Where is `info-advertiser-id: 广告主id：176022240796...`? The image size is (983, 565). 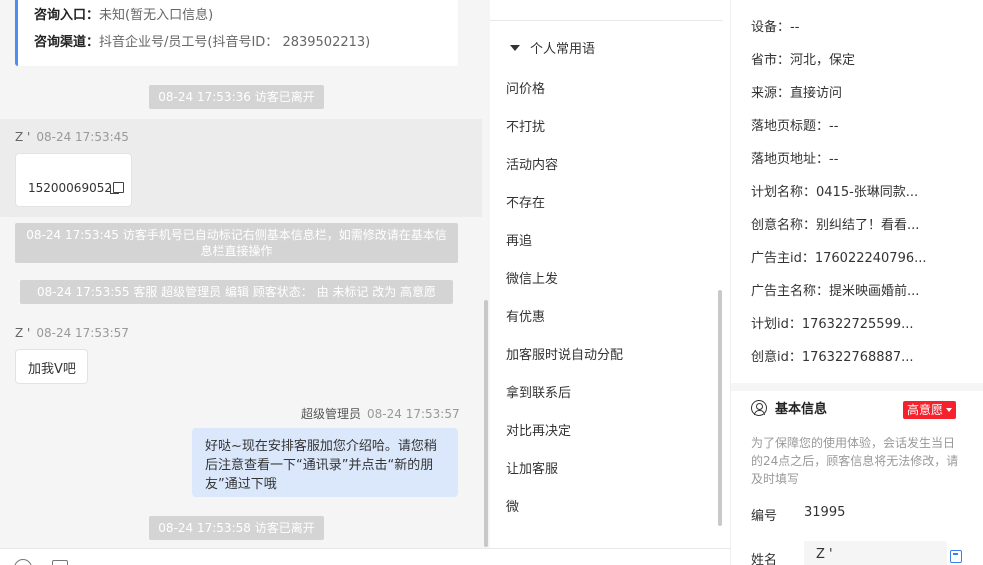 info-advertiser-id: 广告主id：176022240796... is located at coordinates (839, 258).